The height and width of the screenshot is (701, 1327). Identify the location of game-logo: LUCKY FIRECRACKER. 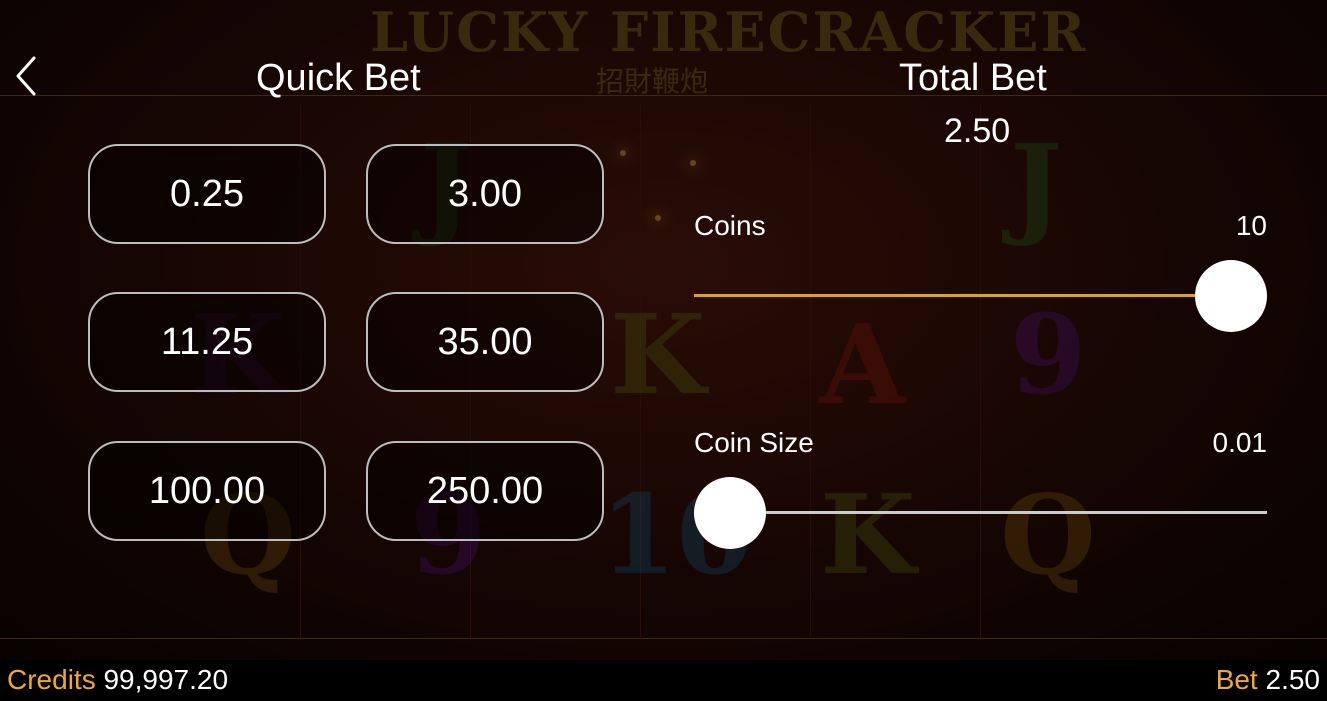
(729, 32).